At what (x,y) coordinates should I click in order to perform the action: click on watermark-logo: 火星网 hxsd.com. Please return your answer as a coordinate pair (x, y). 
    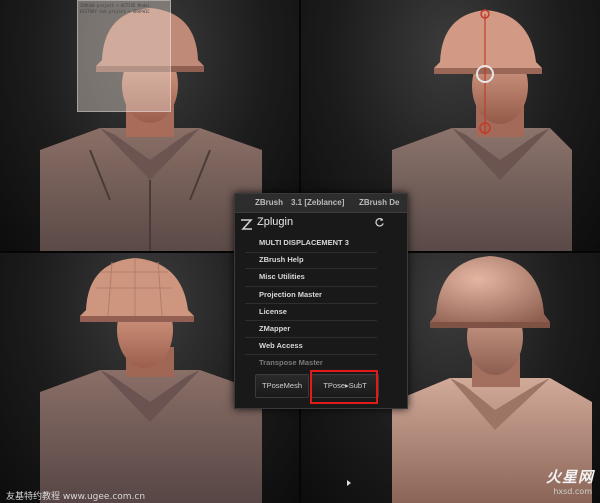
    Looking at the image, I should click on (554, 483).